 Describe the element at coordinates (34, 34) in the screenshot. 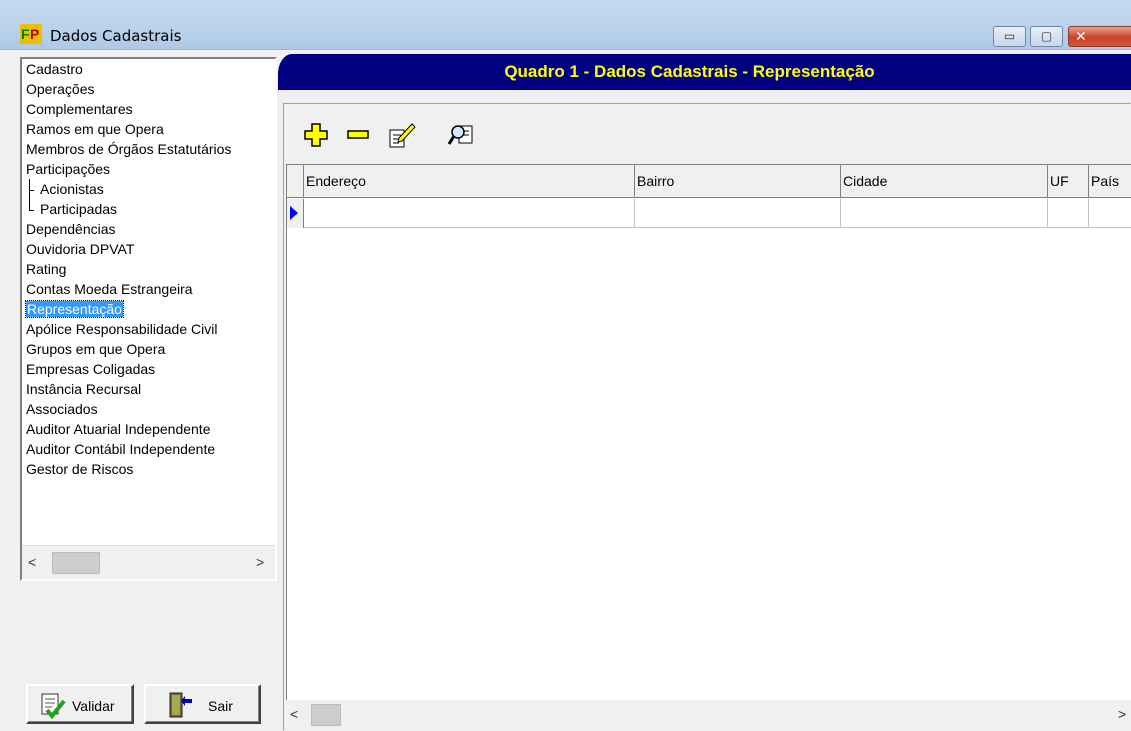

I see `svg-text: P` at that location.